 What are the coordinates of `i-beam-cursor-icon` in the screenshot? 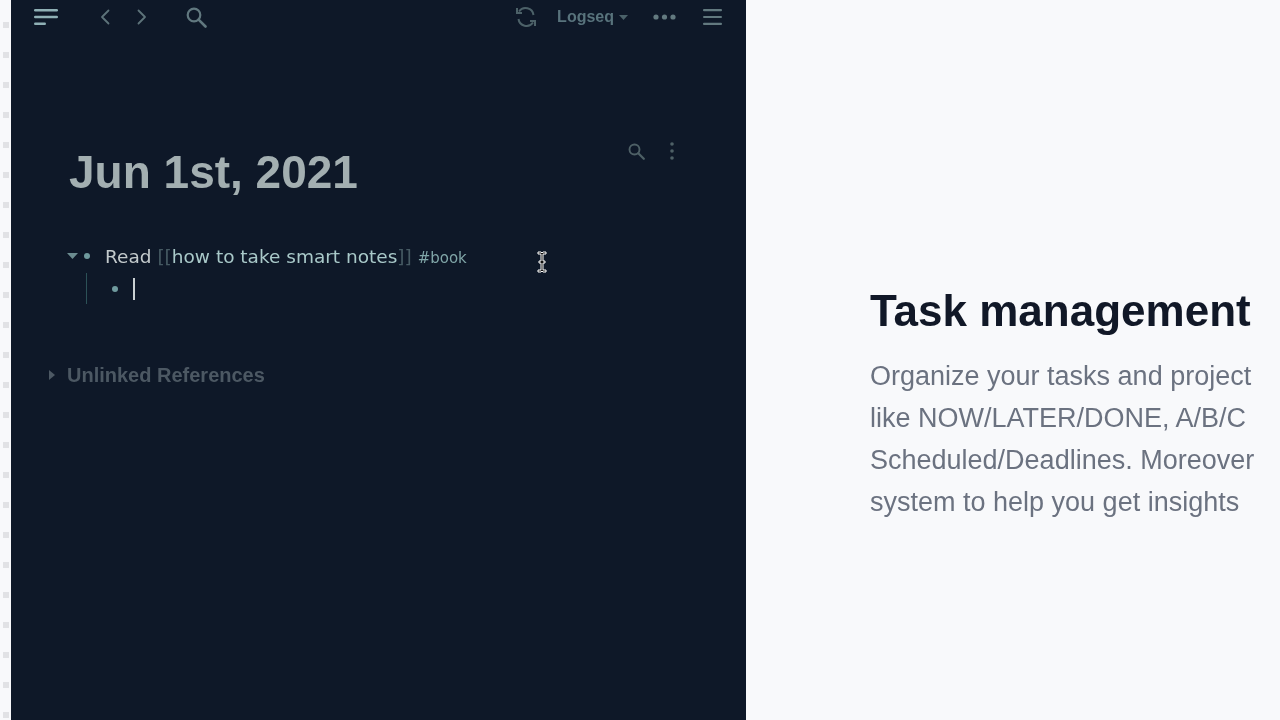 It's located at (542, 262).